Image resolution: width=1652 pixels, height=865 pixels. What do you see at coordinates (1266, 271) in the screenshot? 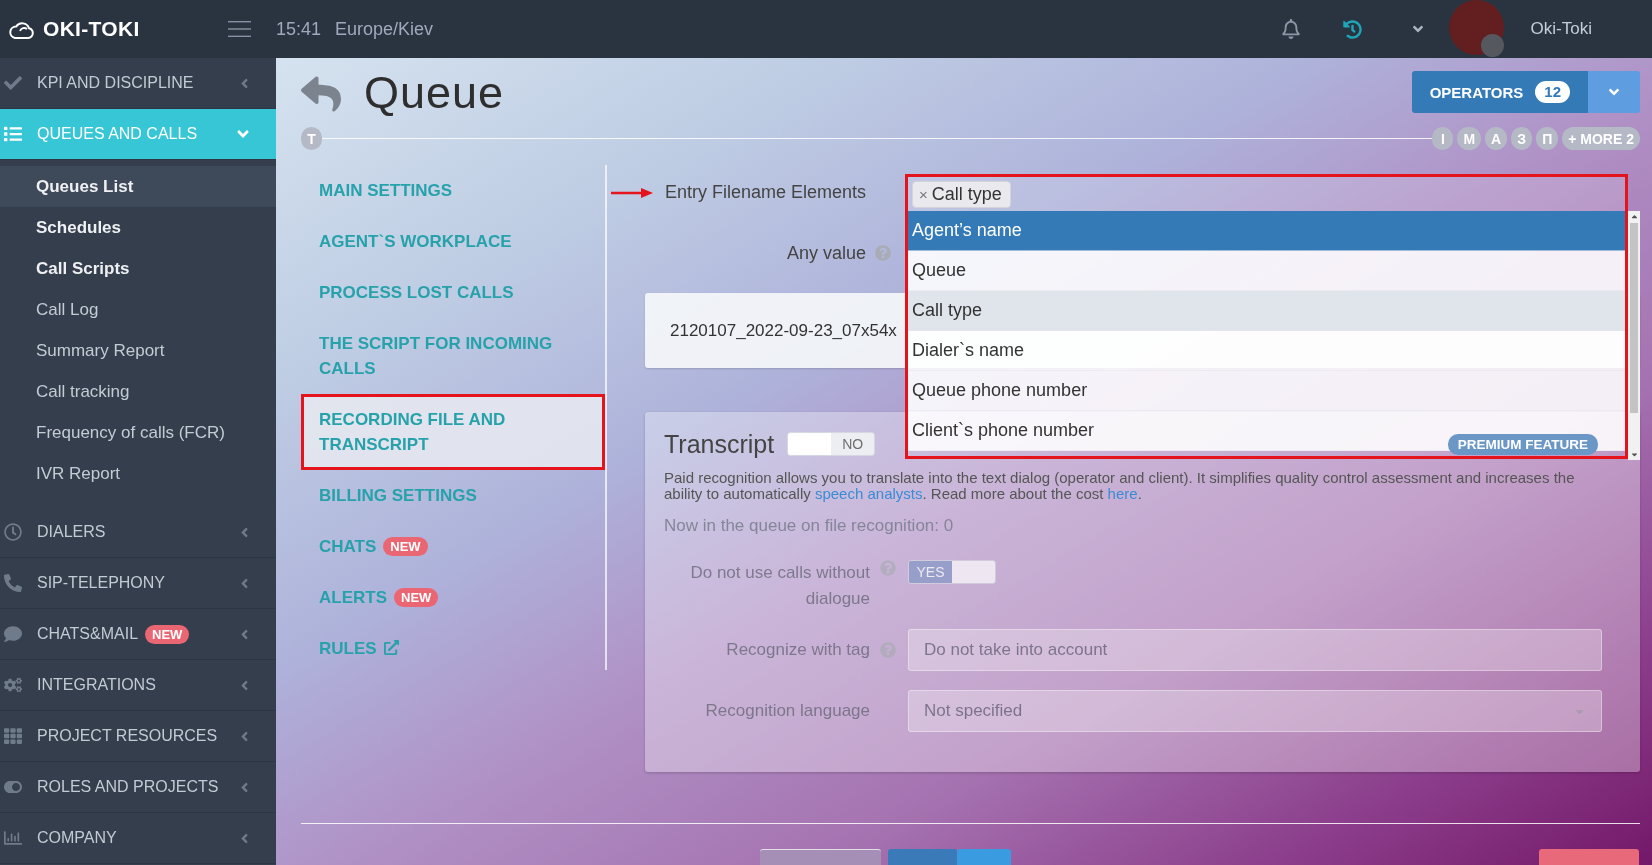
I see `dropdown-option: Queue` at bounding box center [1266, 271].